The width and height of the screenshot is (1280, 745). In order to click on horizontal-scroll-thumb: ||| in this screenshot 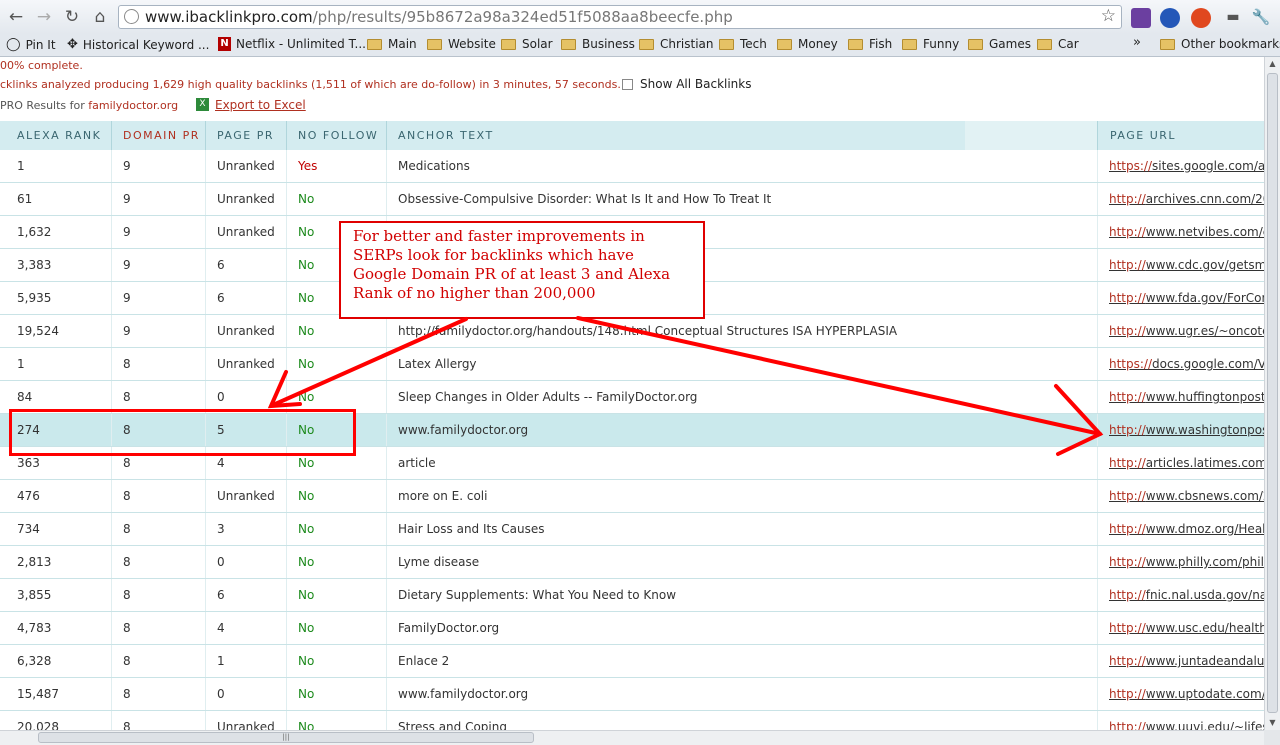, I will do `click(286, 737)`.